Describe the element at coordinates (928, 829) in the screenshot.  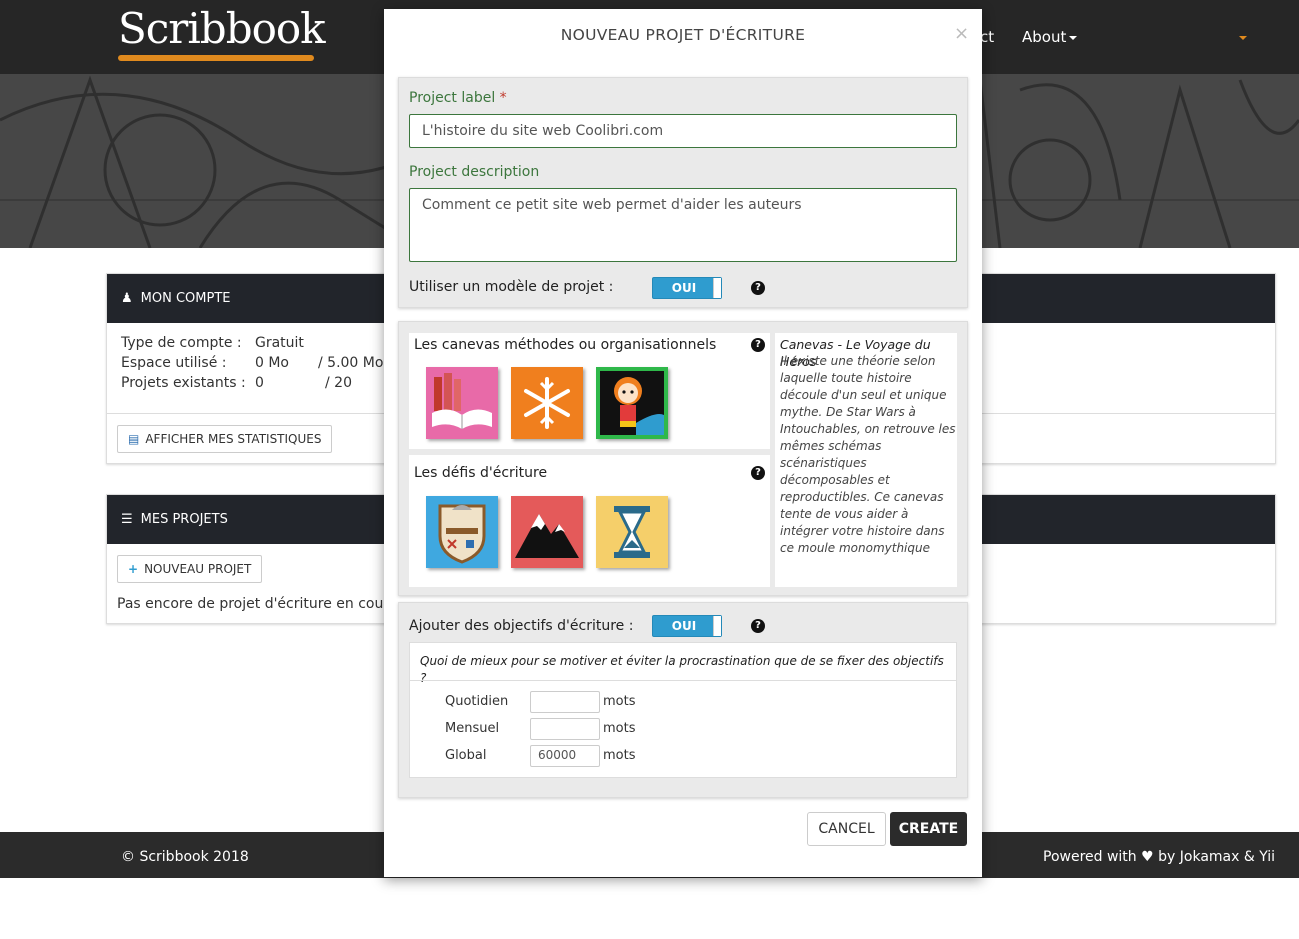
I see `create-button: CREATE` at that location.